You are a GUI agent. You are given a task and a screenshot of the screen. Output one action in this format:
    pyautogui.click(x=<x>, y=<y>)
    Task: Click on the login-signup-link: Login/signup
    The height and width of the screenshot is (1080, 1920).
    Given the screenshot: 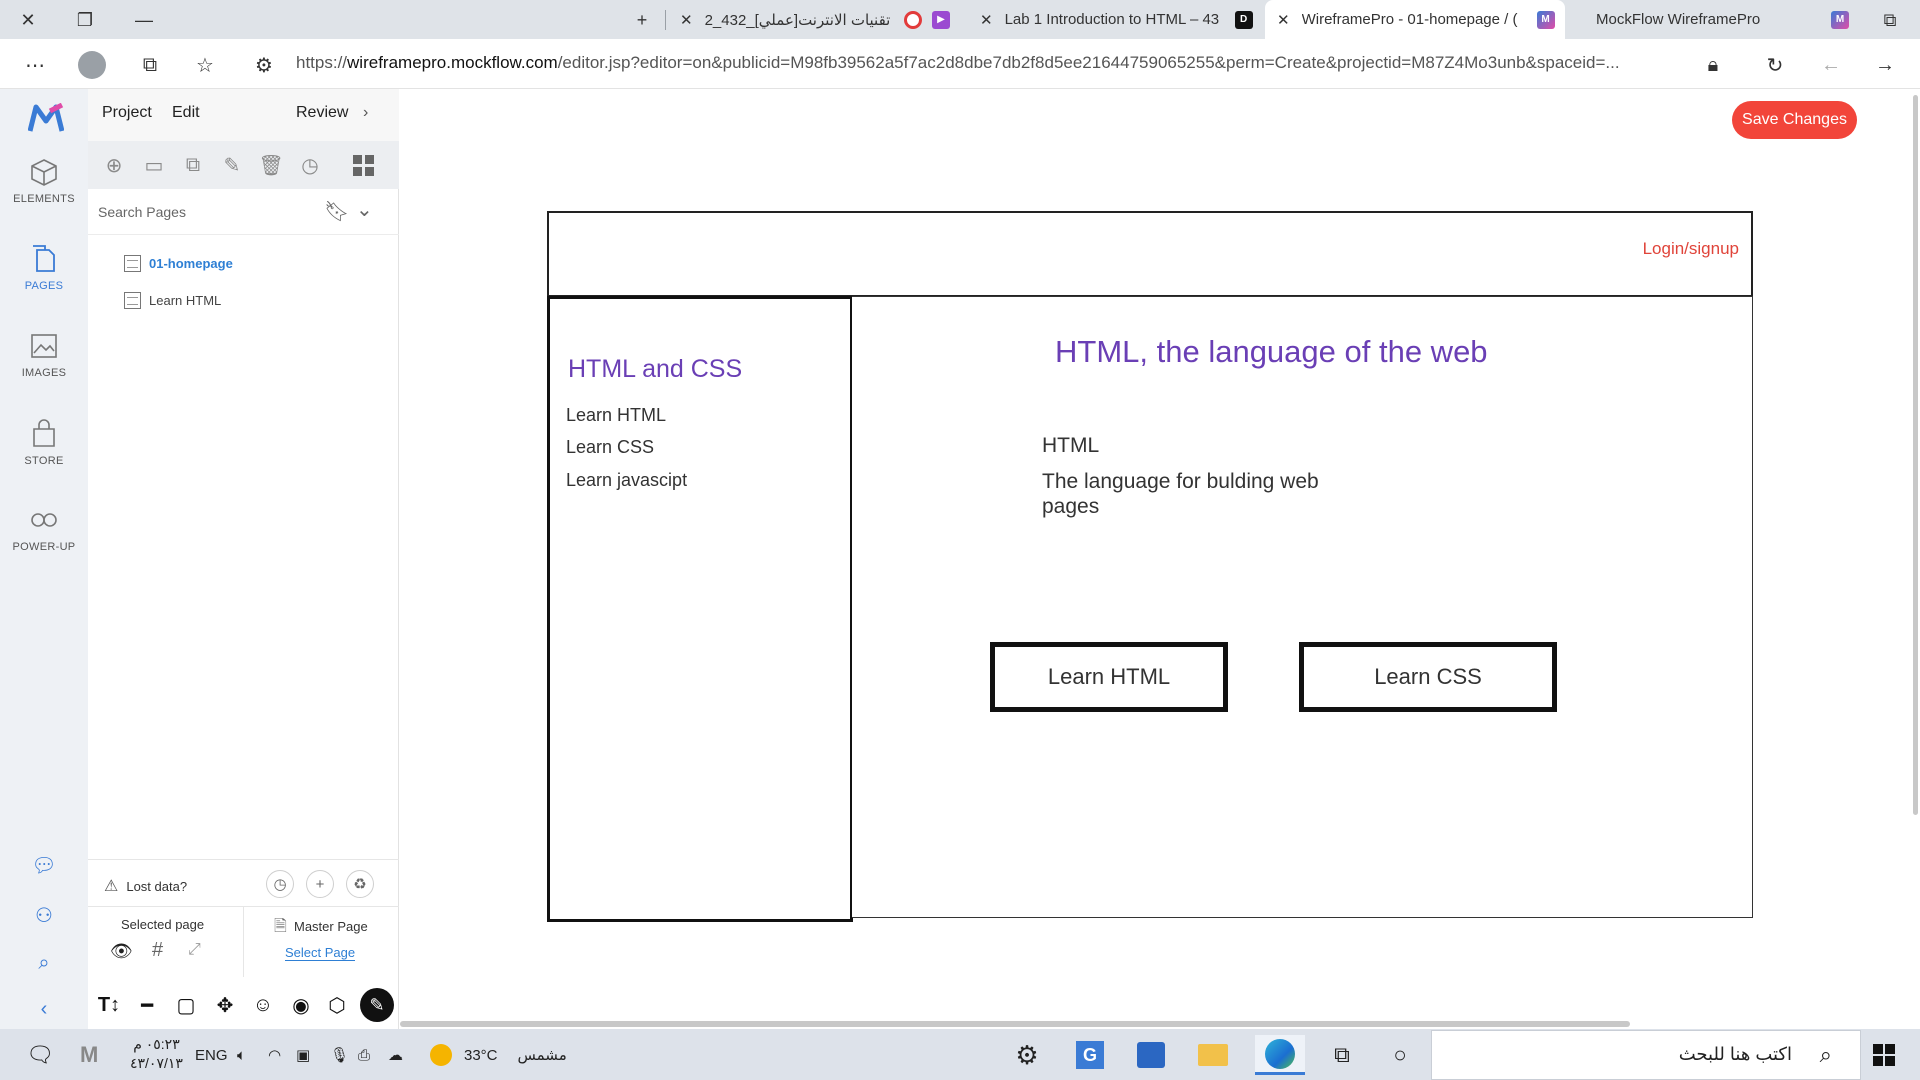 What is the action you would take?
    pyautogui.click(x=1691, y=249)
    